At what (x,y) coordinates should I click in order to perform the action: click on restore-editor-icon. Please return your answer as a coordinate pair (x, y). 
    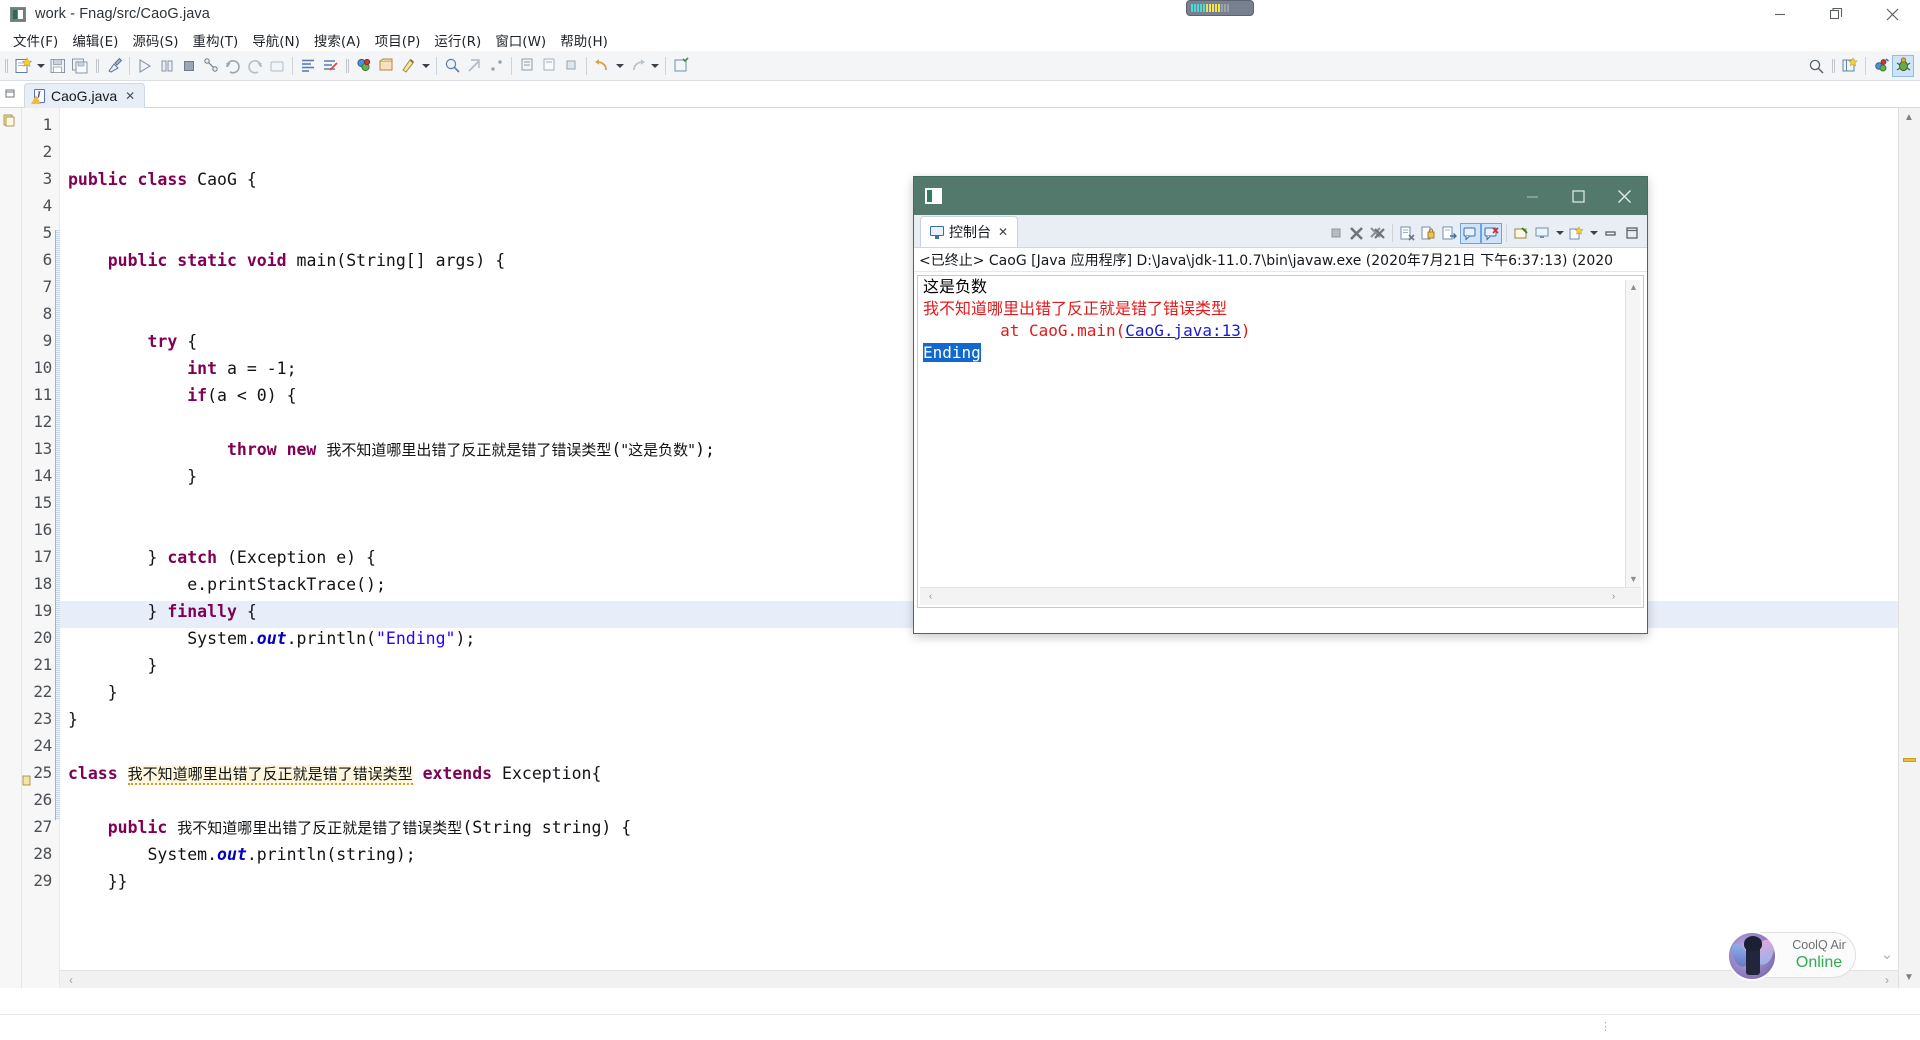
    Looking at the image, I should click on (11, 94).